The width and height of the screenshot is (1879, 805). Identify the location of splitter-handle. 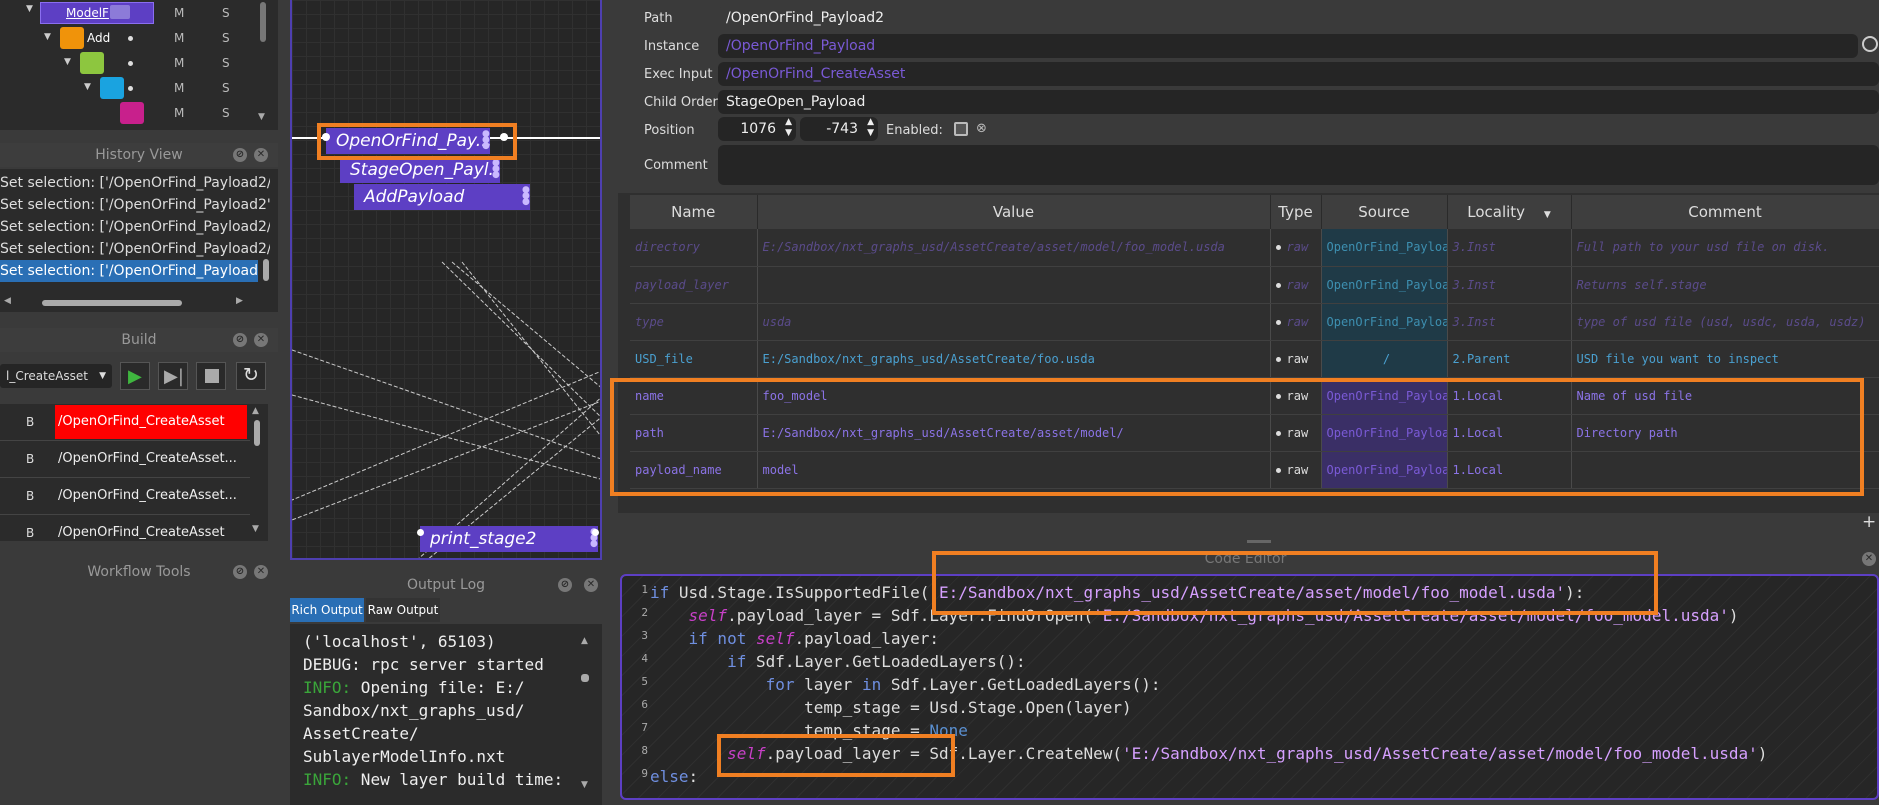
(1259, 541).